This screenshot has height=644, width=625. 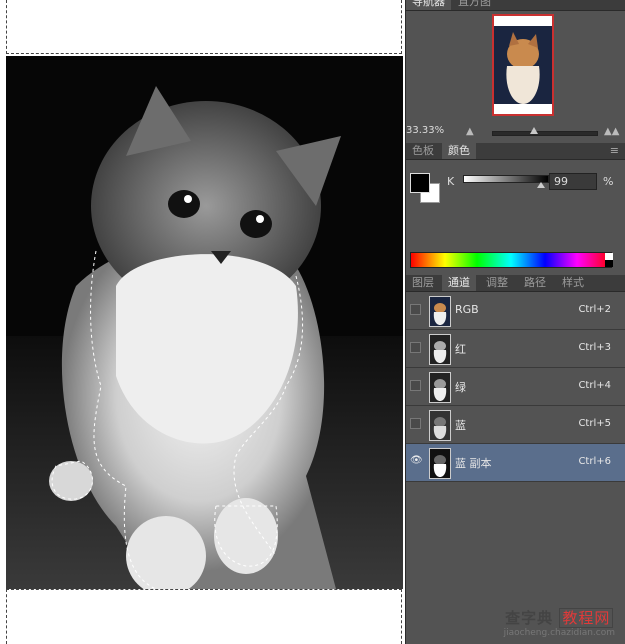 What do you see at coordinates (515, 349) in the screenshot?
I see `channel-row-red: 红 Ctrl+3` at bounding box center [515, 349].